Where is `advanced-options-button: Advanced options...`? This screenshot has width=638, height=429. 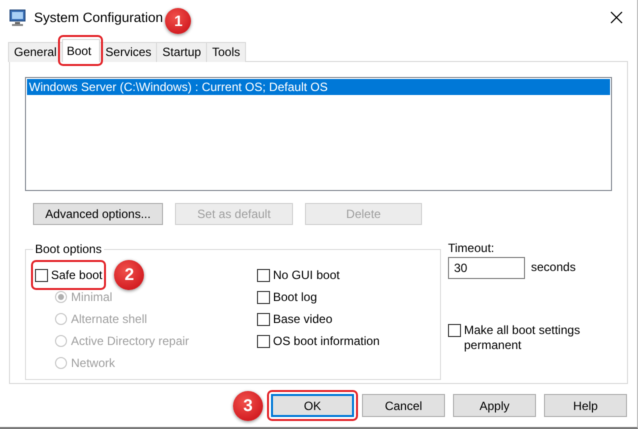
advanced-options-button: Advanced options... is located at coordinates (98, 214).